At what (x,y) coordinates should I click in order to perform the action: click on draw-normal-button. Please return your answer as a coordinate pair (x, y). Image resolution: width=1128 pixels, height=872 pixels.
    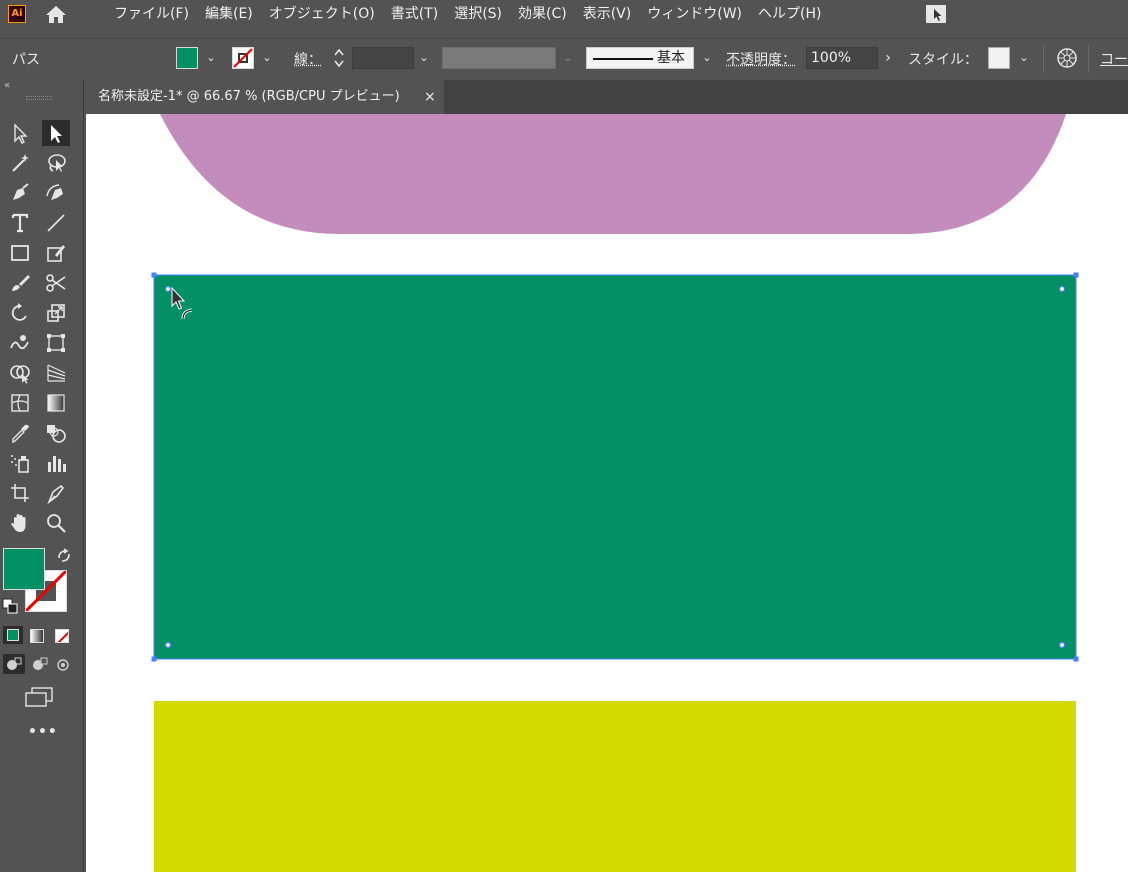
    Looking at the image, I should click on (14, 664).